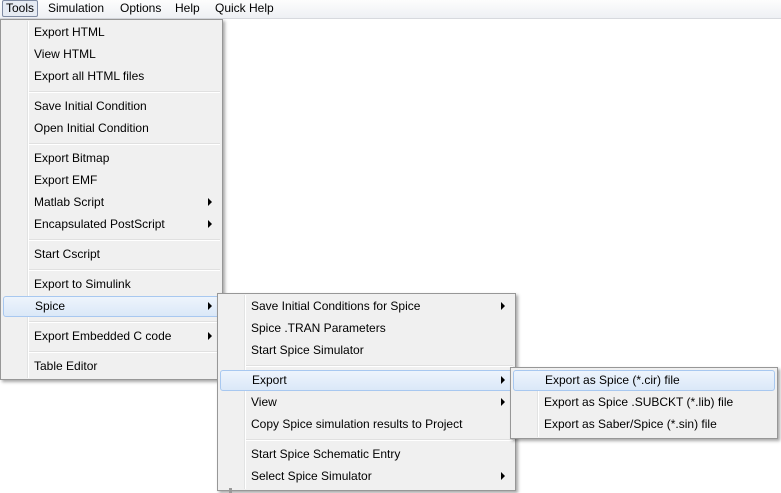  What do you see at coordinates (111, 106) in the screenshot?
I see `menu-item-save-initial-condition: Save Initial Condition` at bounding box center [111, 106].